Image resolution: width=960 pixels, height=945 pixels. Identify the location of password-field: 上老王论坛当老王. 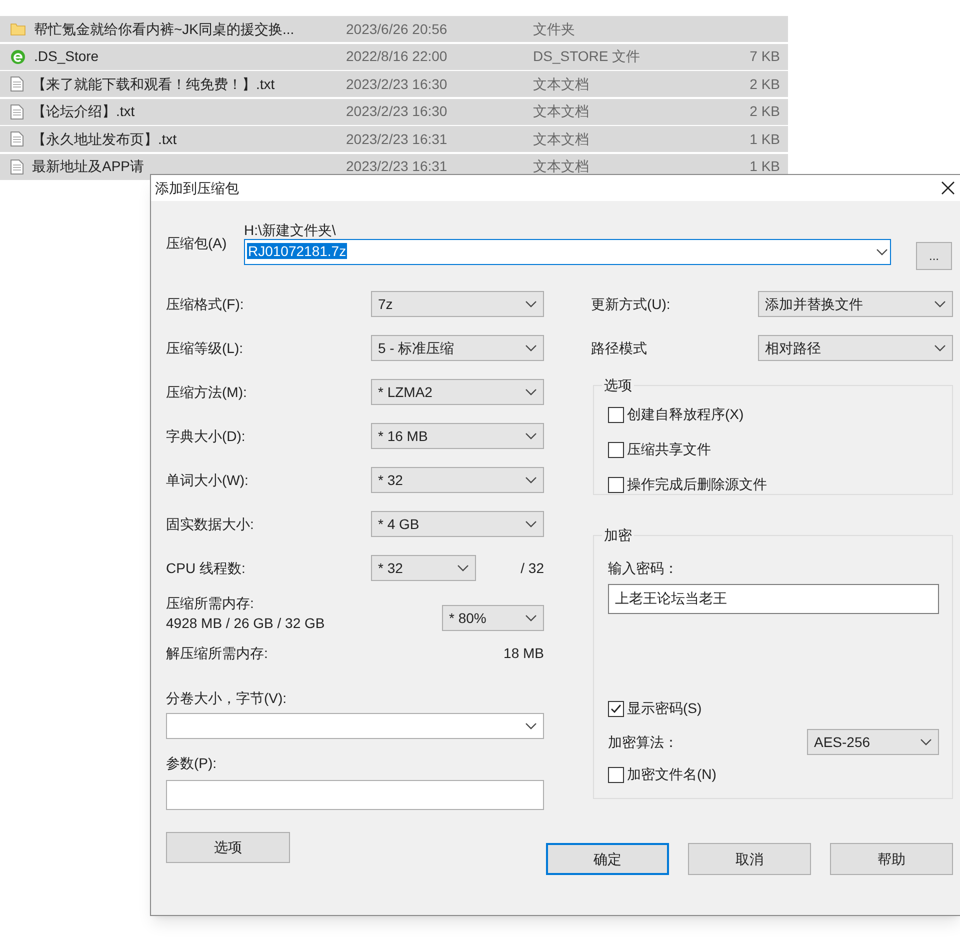
(773, 599).